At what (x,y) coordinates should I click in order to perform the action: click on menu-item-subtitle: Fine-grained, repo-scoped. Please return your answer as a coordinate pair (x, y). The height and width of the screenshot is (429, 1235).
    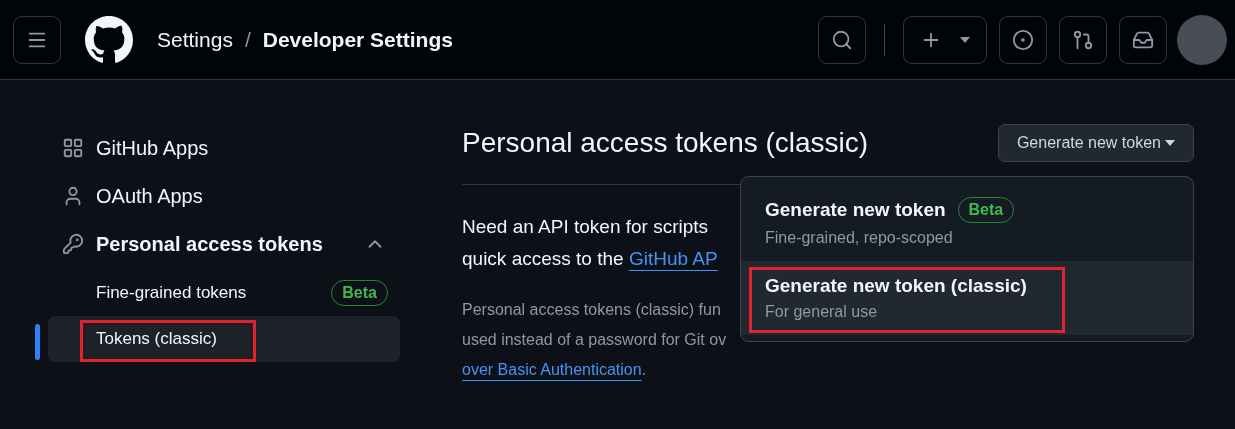
    Looking at the image, I should click on (859, 238).